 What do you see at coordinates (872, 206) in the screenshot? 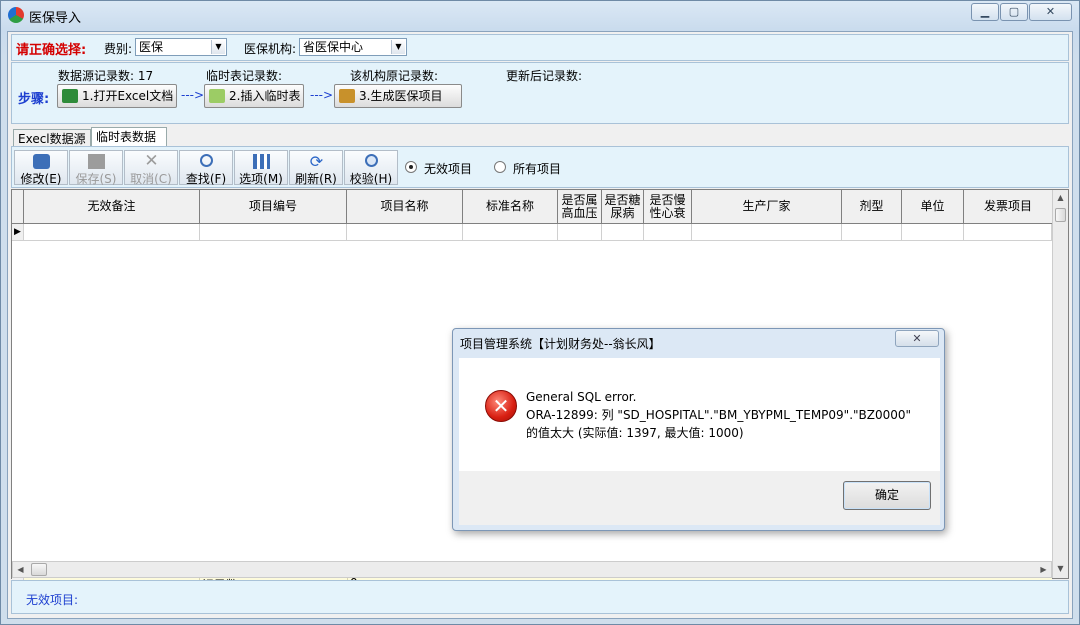
I see `col-dosage-form: 剂型` at bounding box center [872, 206].